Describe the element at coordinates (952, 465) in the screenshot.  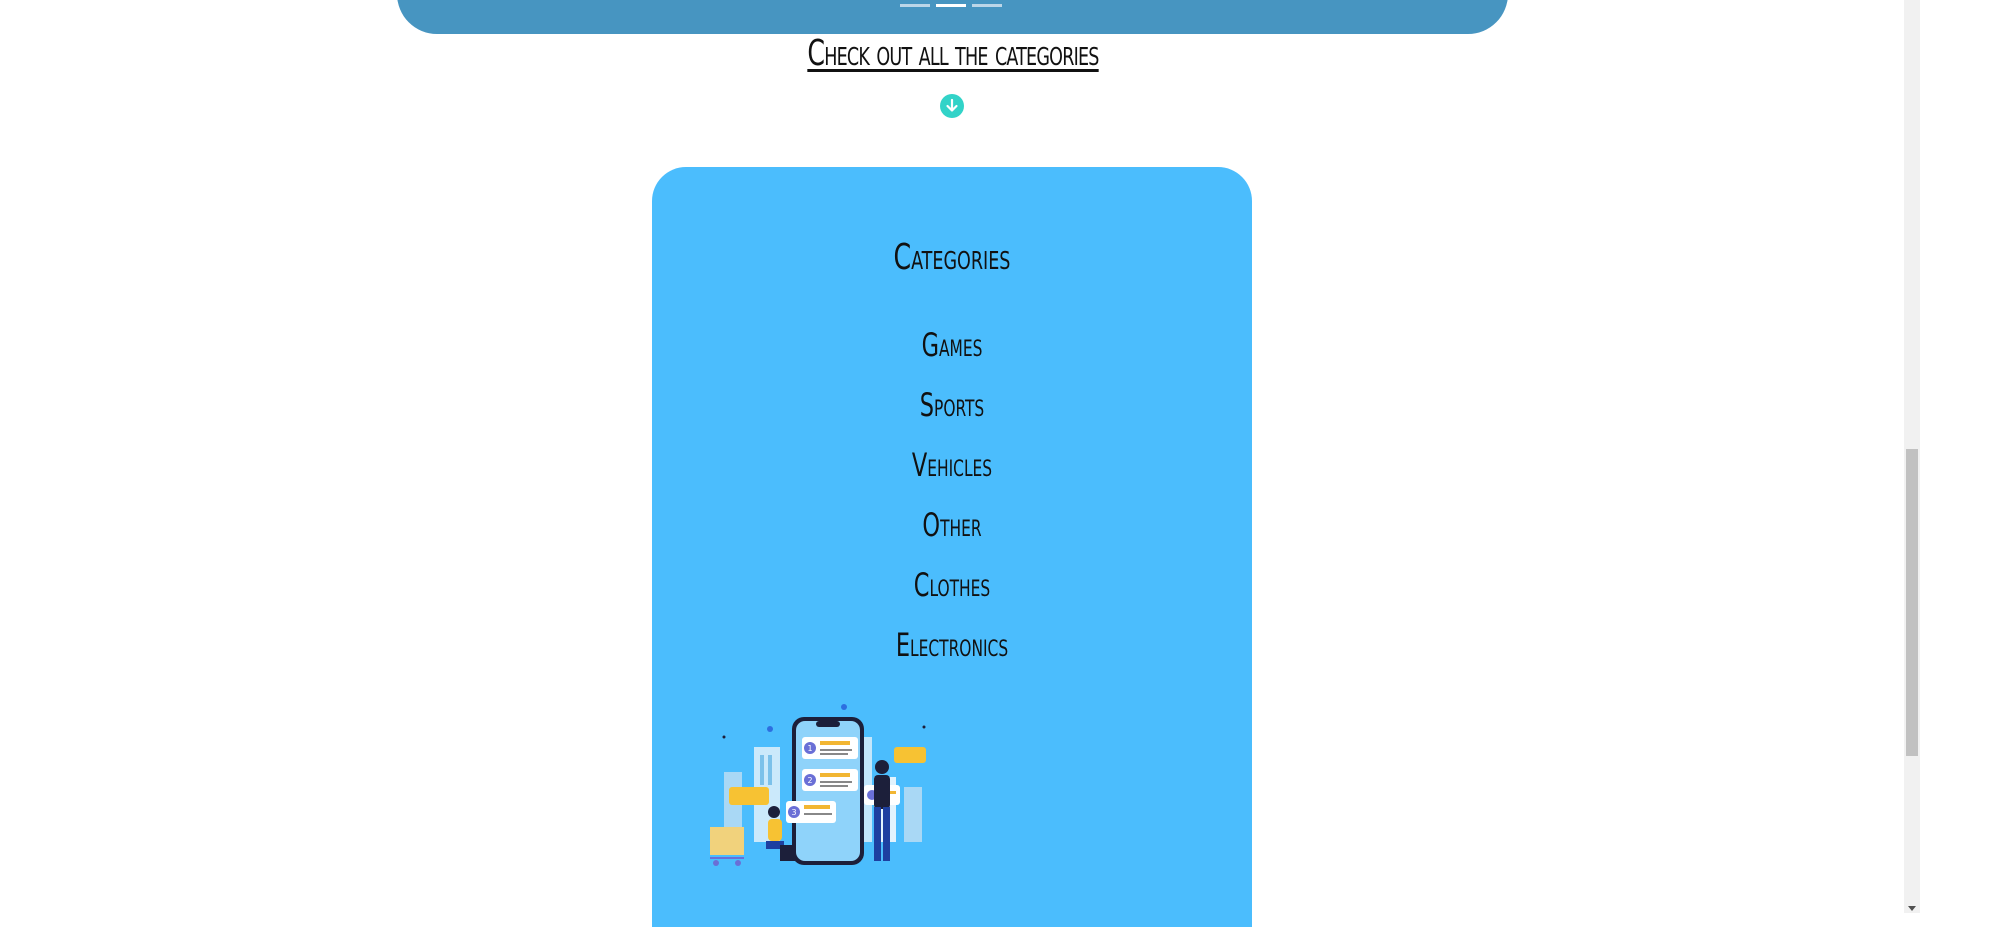
I see `category-link-vehicles: Vehicles` at that location.